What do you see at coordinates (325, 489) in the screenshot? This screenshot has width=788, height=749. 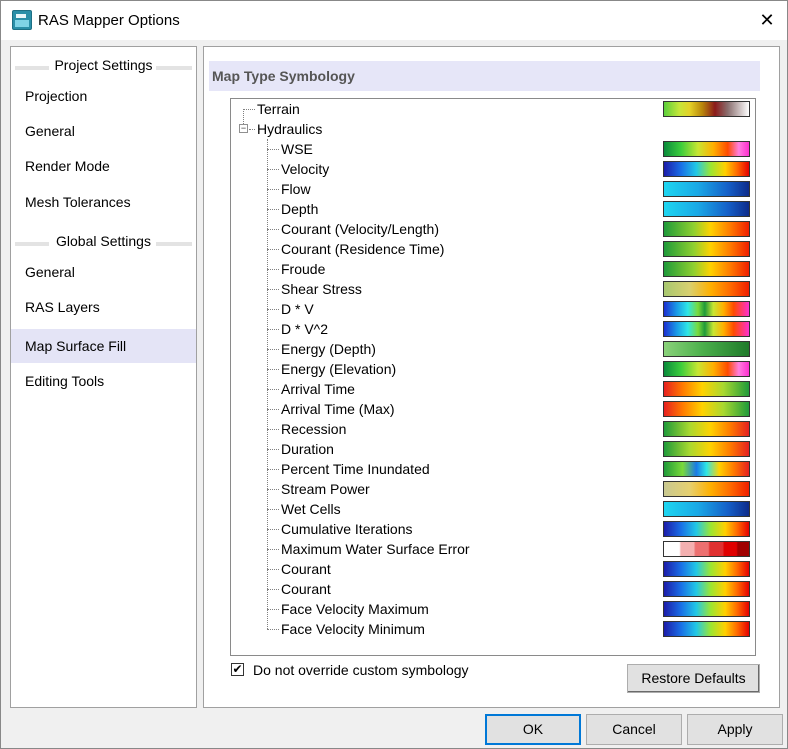 I see `tree-item-label: Stream Power` at bounding box center [325, 489].